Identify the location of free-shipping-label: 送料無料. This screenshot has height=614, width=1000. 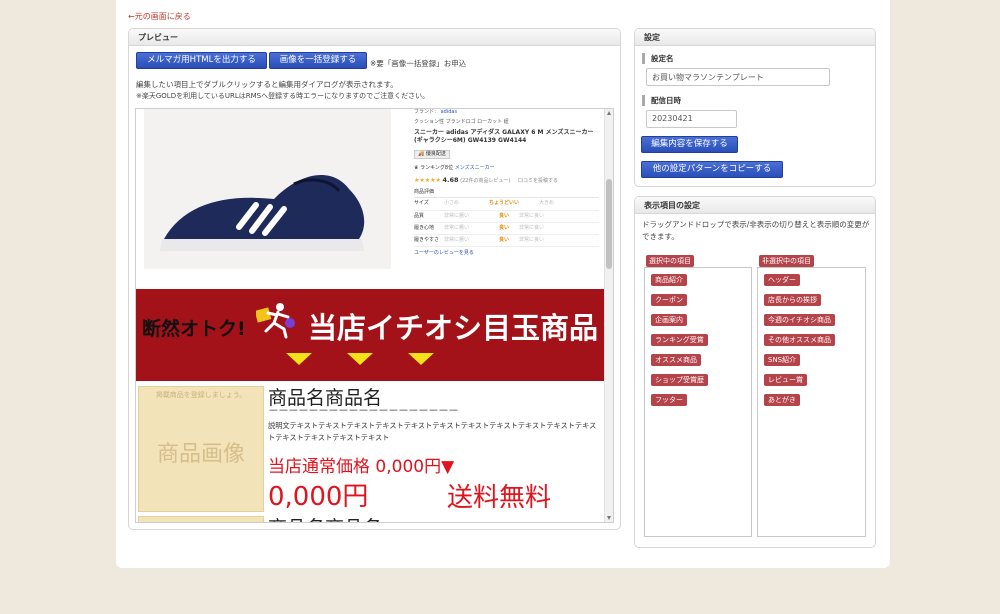
(499, 495).